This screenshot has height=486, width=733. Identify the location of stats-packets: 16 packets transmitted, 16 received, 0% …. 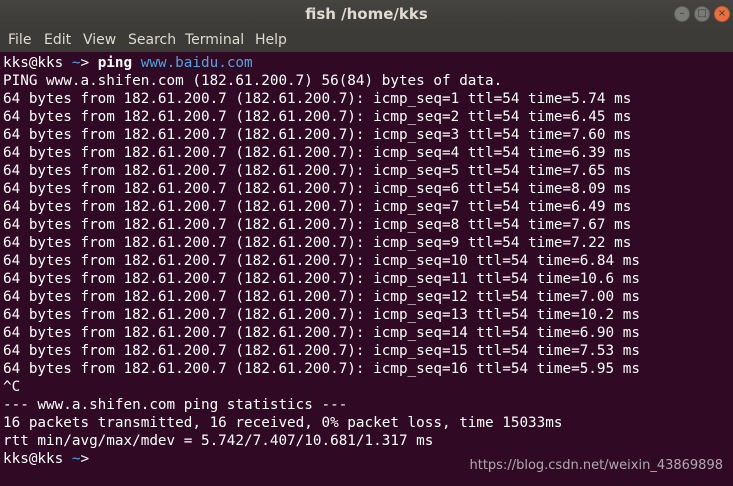
(283, 423).